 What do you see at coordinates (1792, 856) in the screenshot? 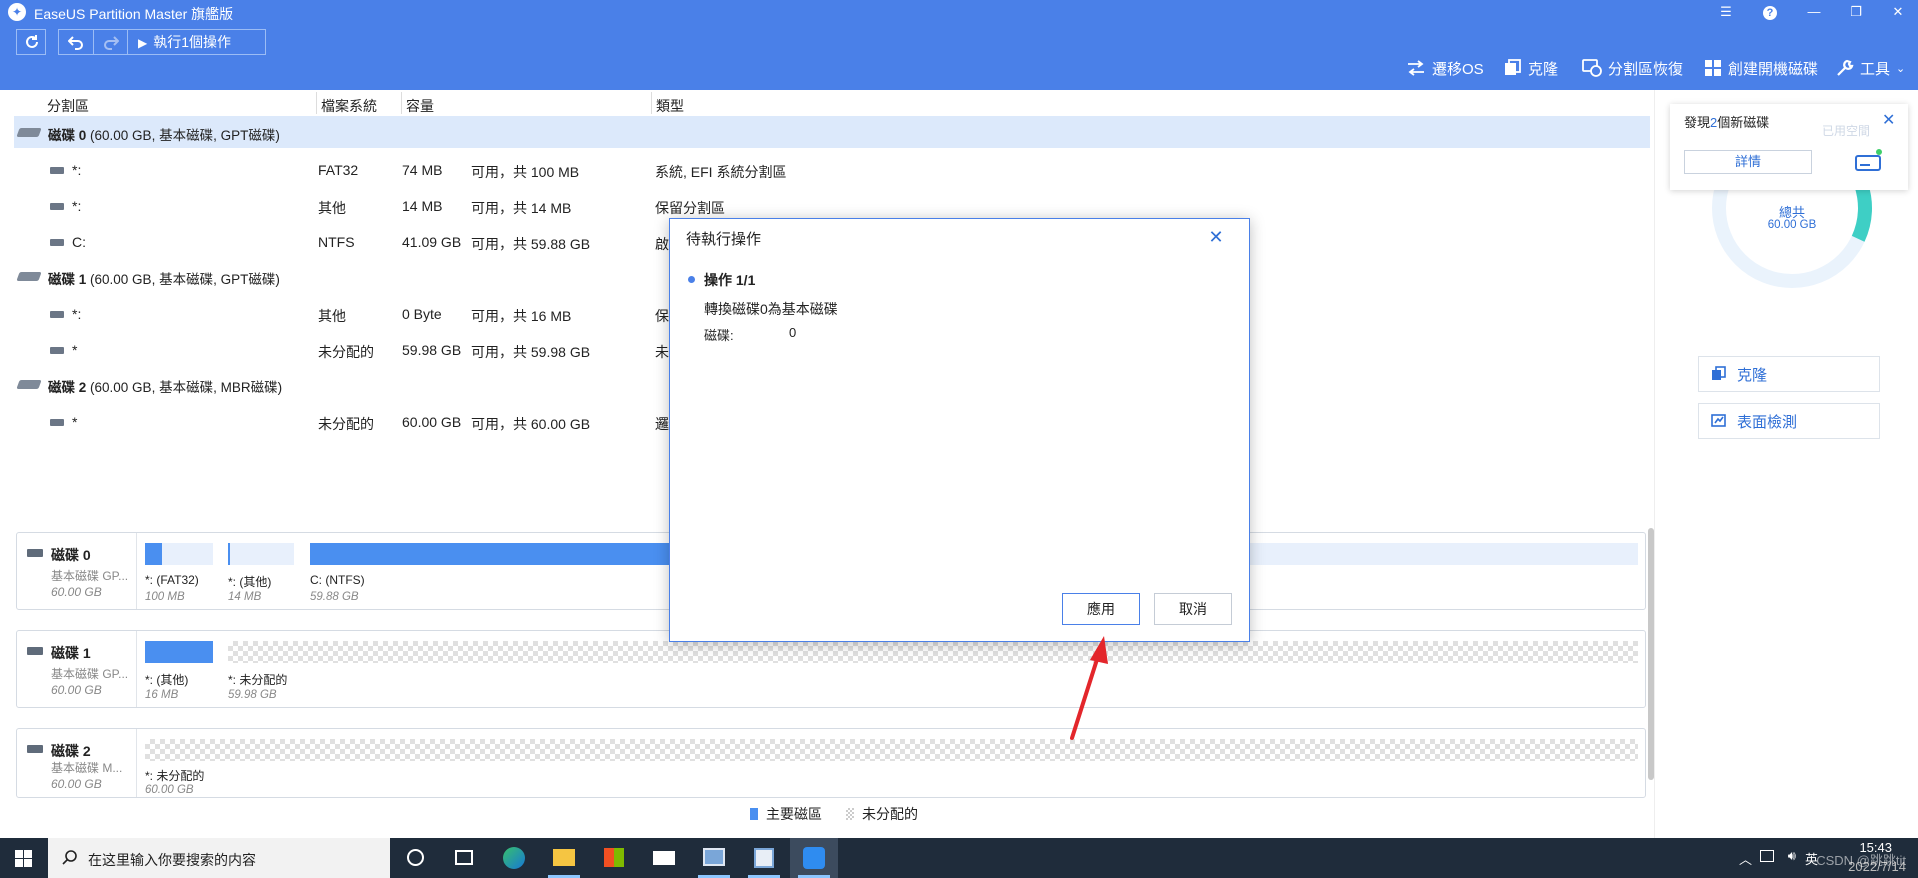
I see `volume-icon: 🔊︎` at bounding box center [1792, 856].